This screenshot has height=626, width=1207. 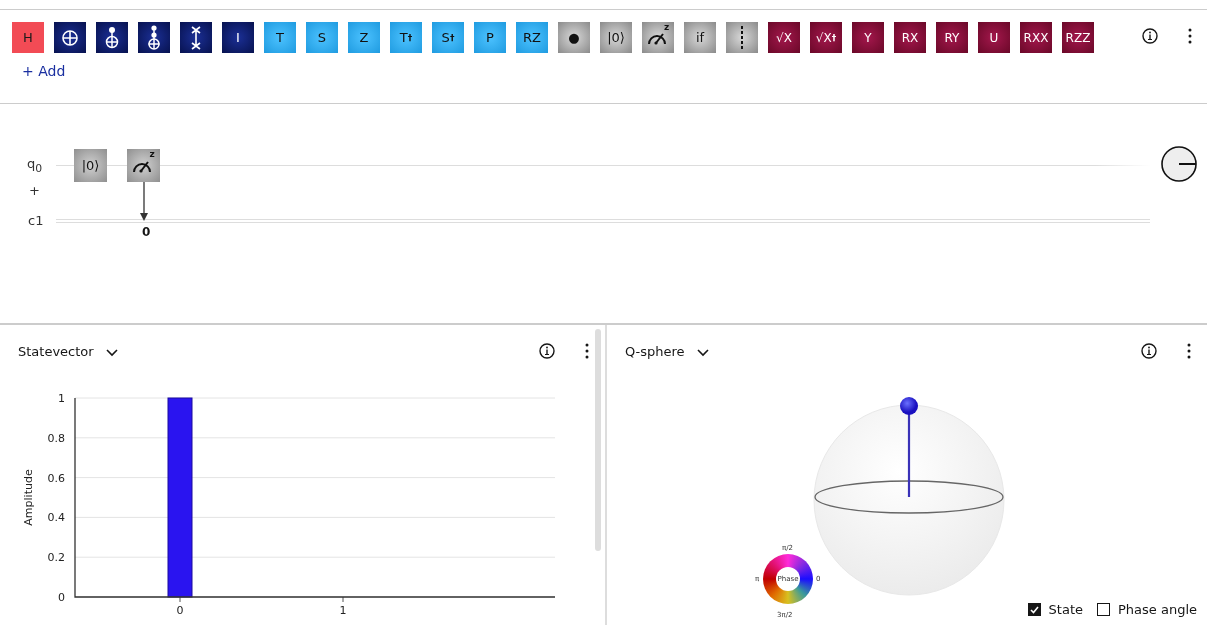 I want to click on dashed-line-icon, so click(x=742, y=37).